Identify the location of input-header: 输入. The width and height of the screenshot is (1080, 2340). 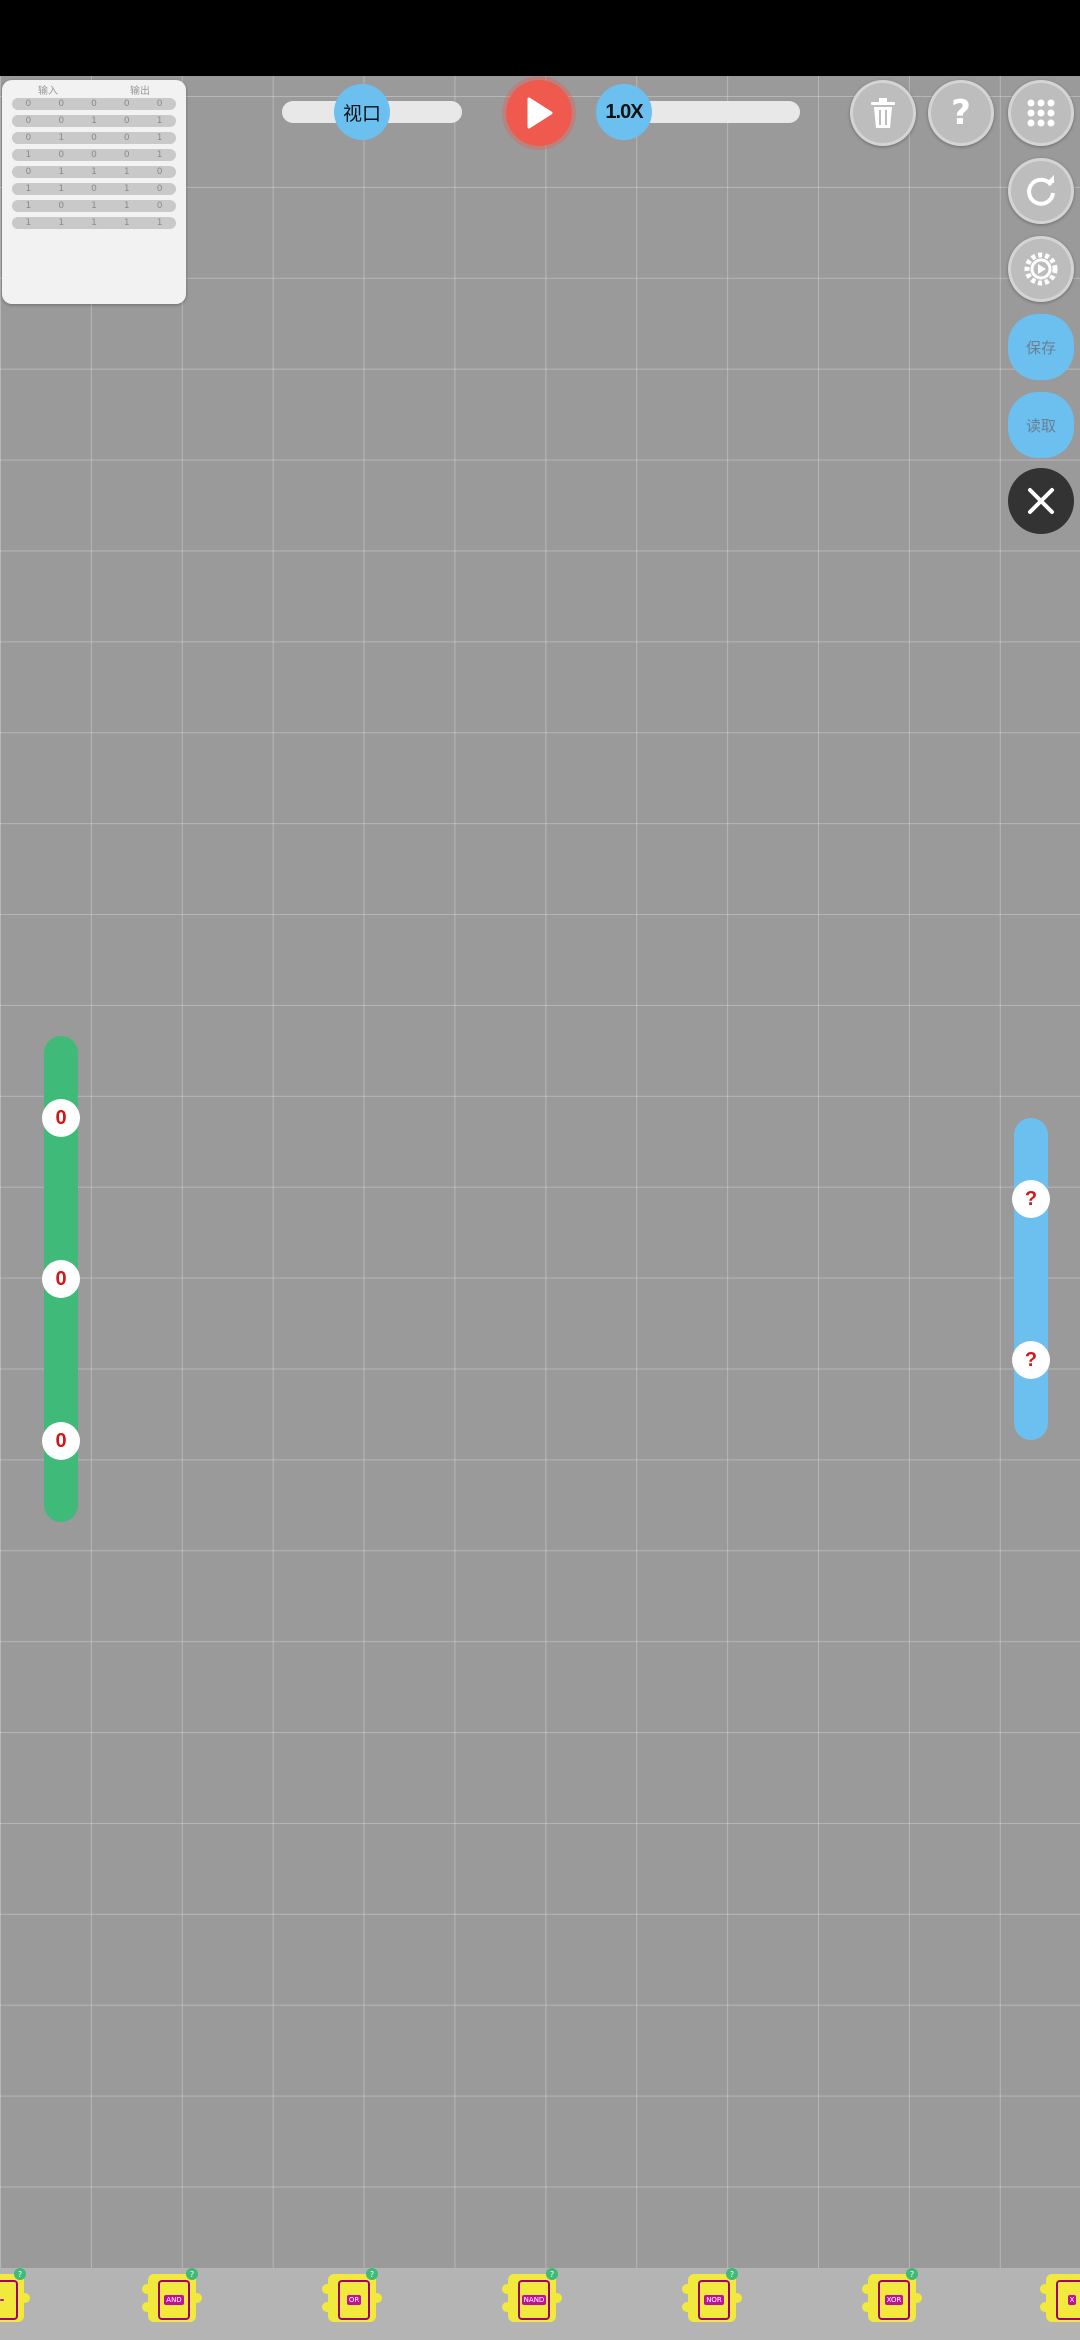
(48, 91).